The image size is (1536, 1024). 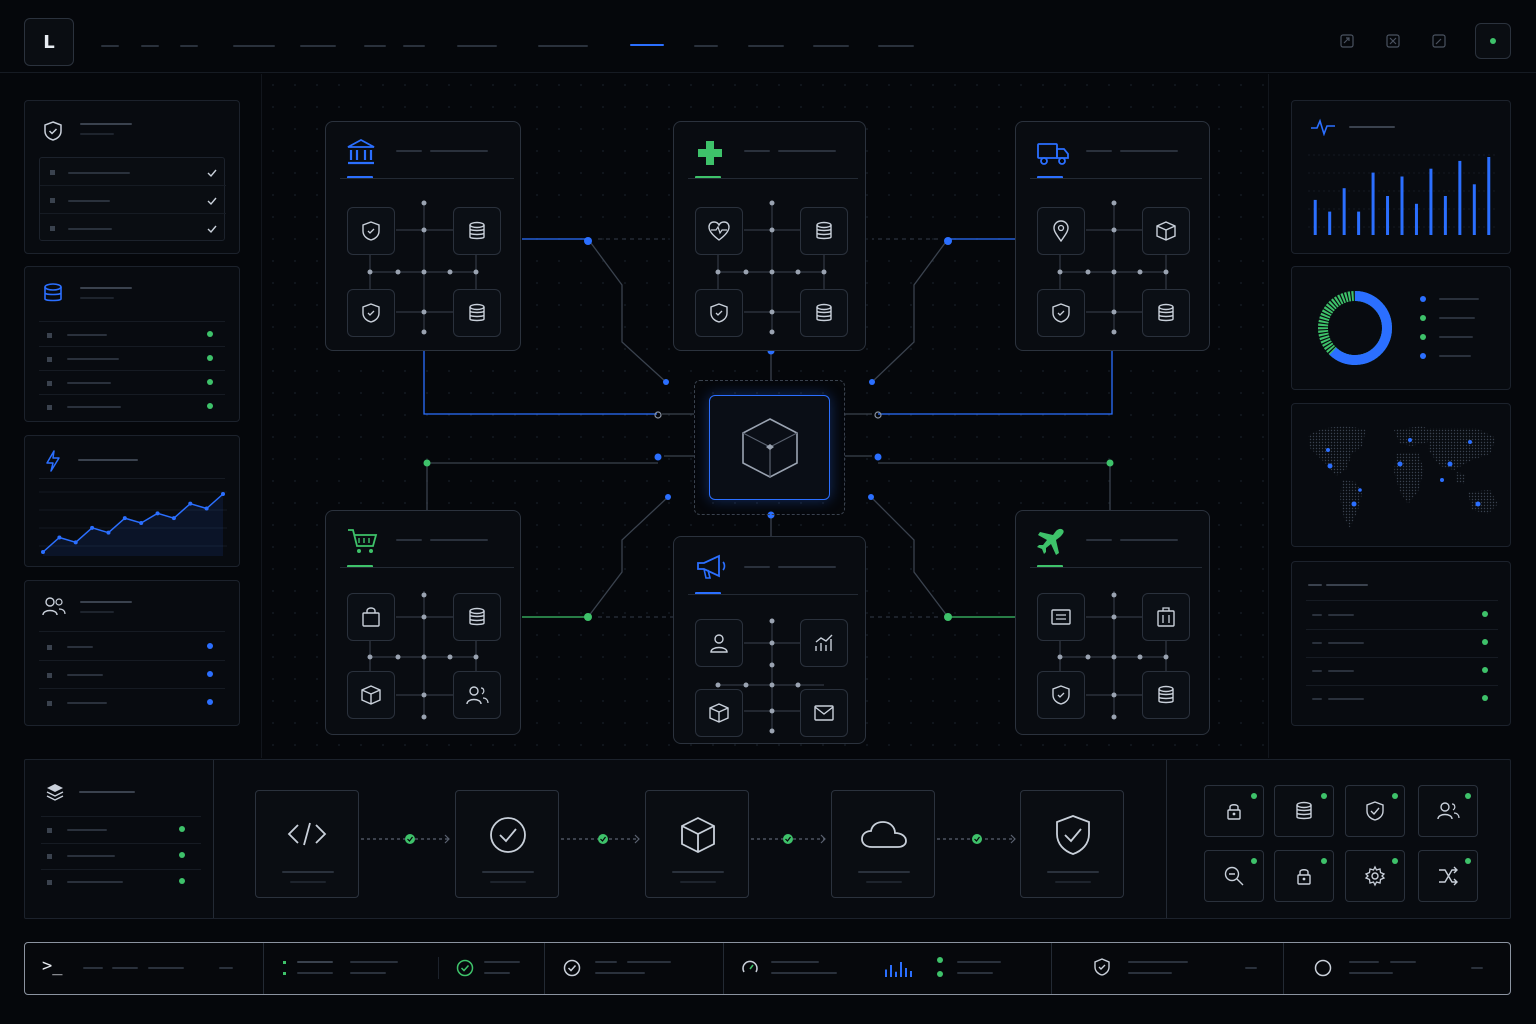 I want to click on terminal-prompt: >_, so click(x=52, y=966).